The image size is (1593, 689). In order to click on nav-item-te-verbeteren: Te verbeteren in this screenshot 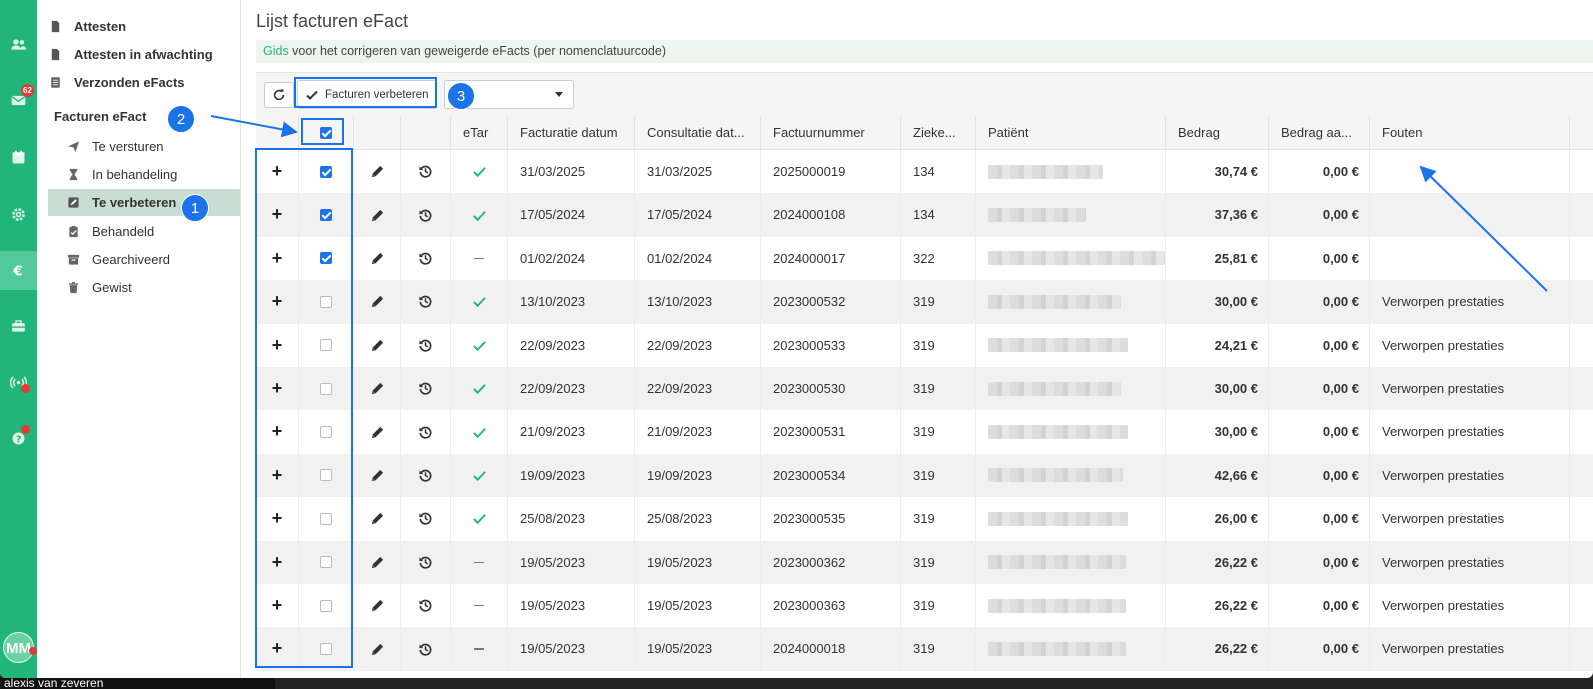, I will do `click(144, 202)`.